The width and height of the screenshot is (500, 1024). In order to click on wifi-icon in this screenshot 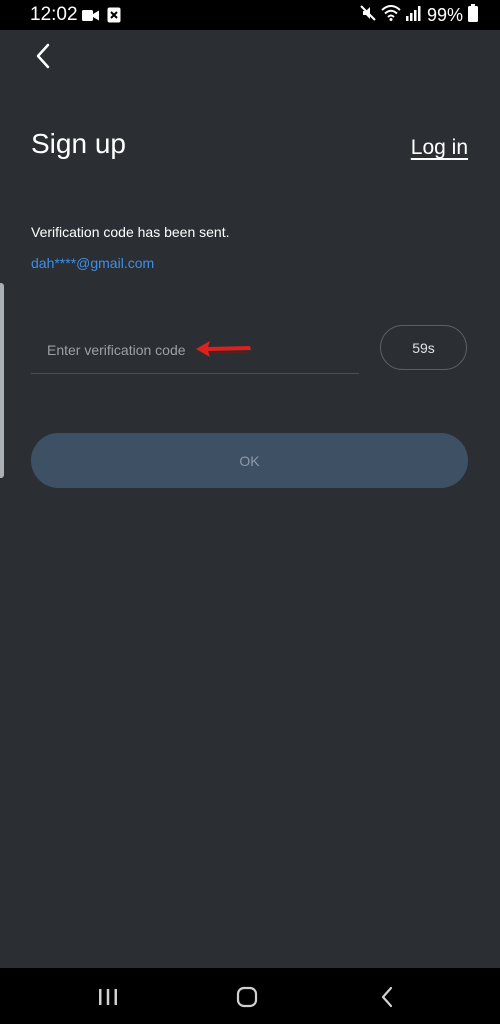, I will do `click(391, 15)`.